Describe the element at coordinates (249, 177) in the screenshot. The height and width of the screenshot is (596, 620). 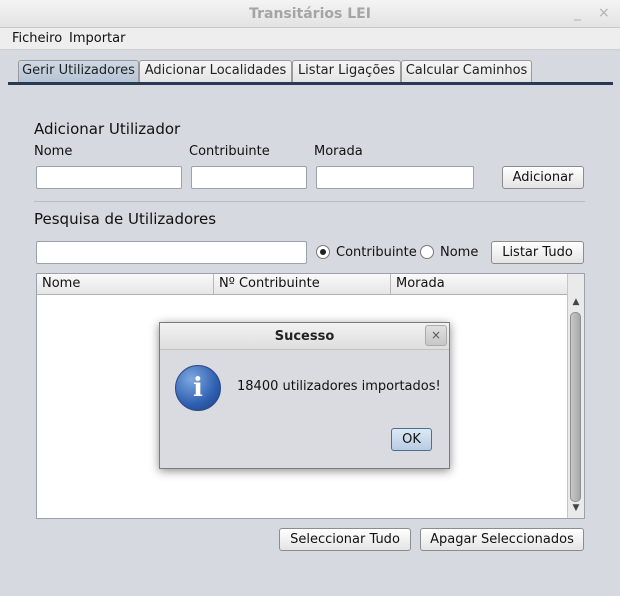
I see `contribuinte-input` at that location.